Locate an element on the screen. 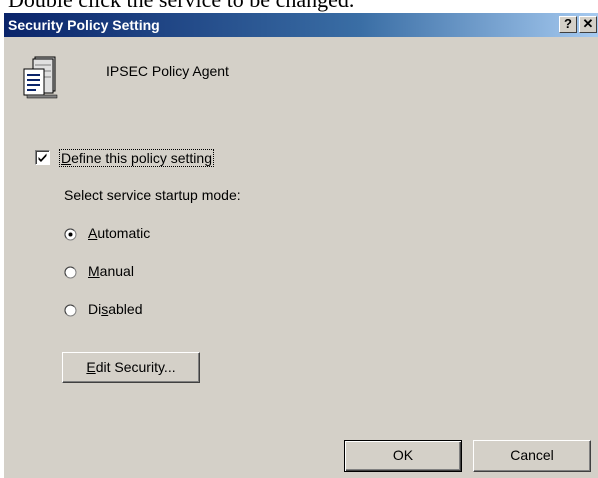 Image resolution: width=598 pixels, height=478 pixels. define-policy-label: Define this policy setting is located at coordinates (136, 158).